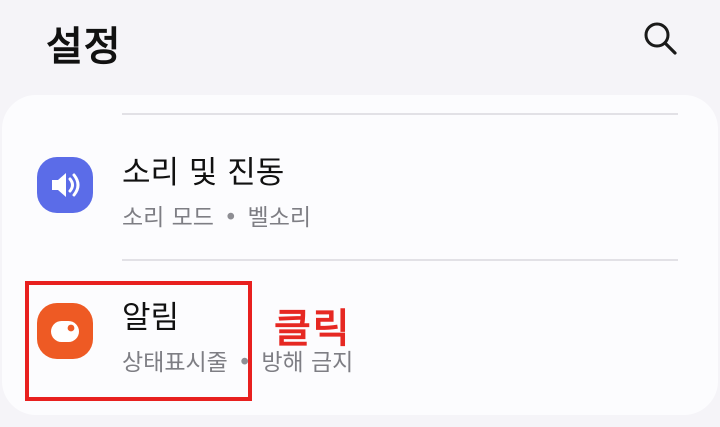 This screenshot has height=427, width=720. What do you see at coordinates (151, 318) in the screenshot?
I see `notifications-title: 알림` at bounding box center [151, 318].